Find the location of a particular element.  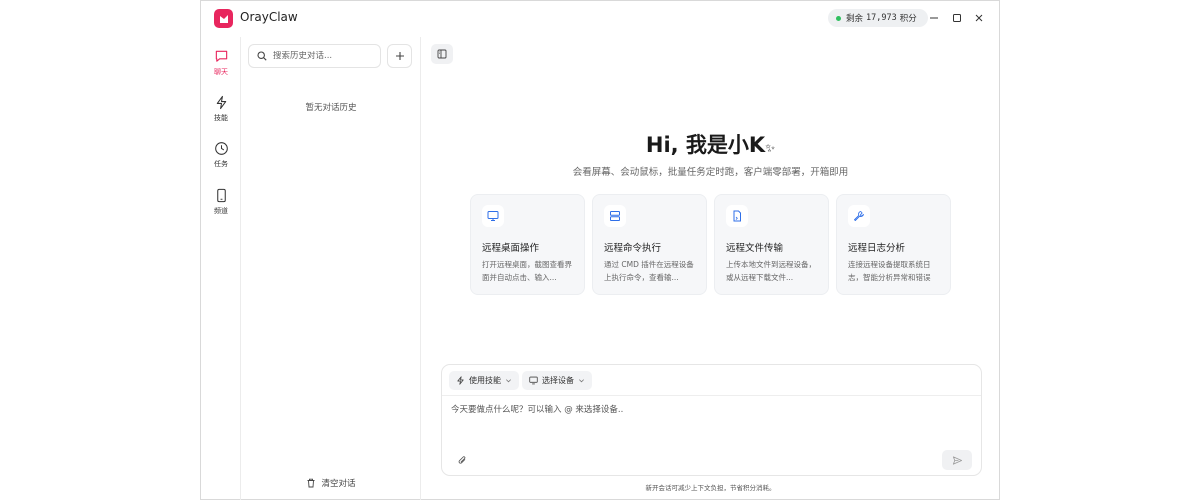

paperclip-icon is located at coordinates (461, 459).